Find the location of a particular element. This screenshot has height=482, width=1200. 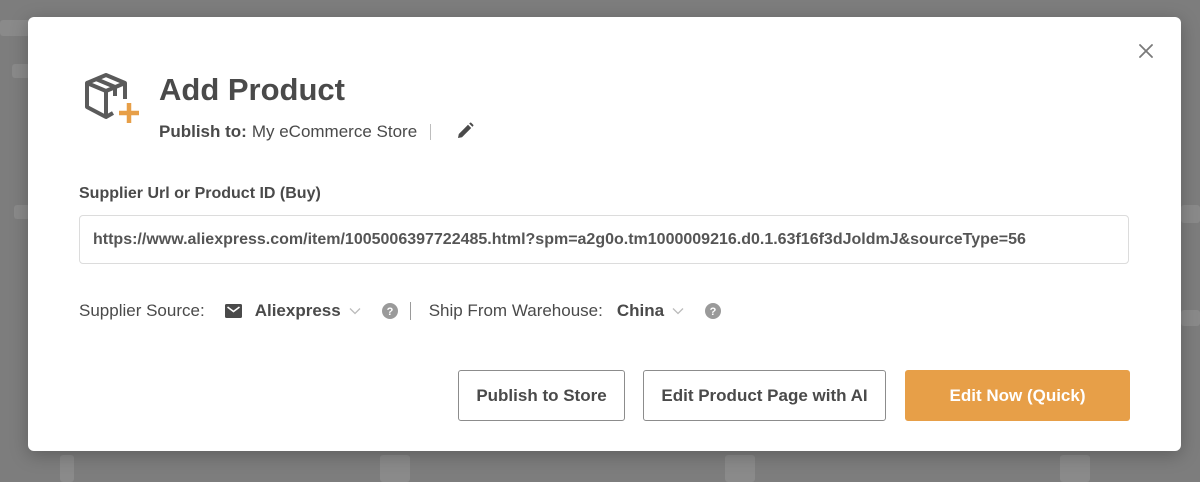

supplier-source-select: Aliexpress is located at coordinates (298, 311).